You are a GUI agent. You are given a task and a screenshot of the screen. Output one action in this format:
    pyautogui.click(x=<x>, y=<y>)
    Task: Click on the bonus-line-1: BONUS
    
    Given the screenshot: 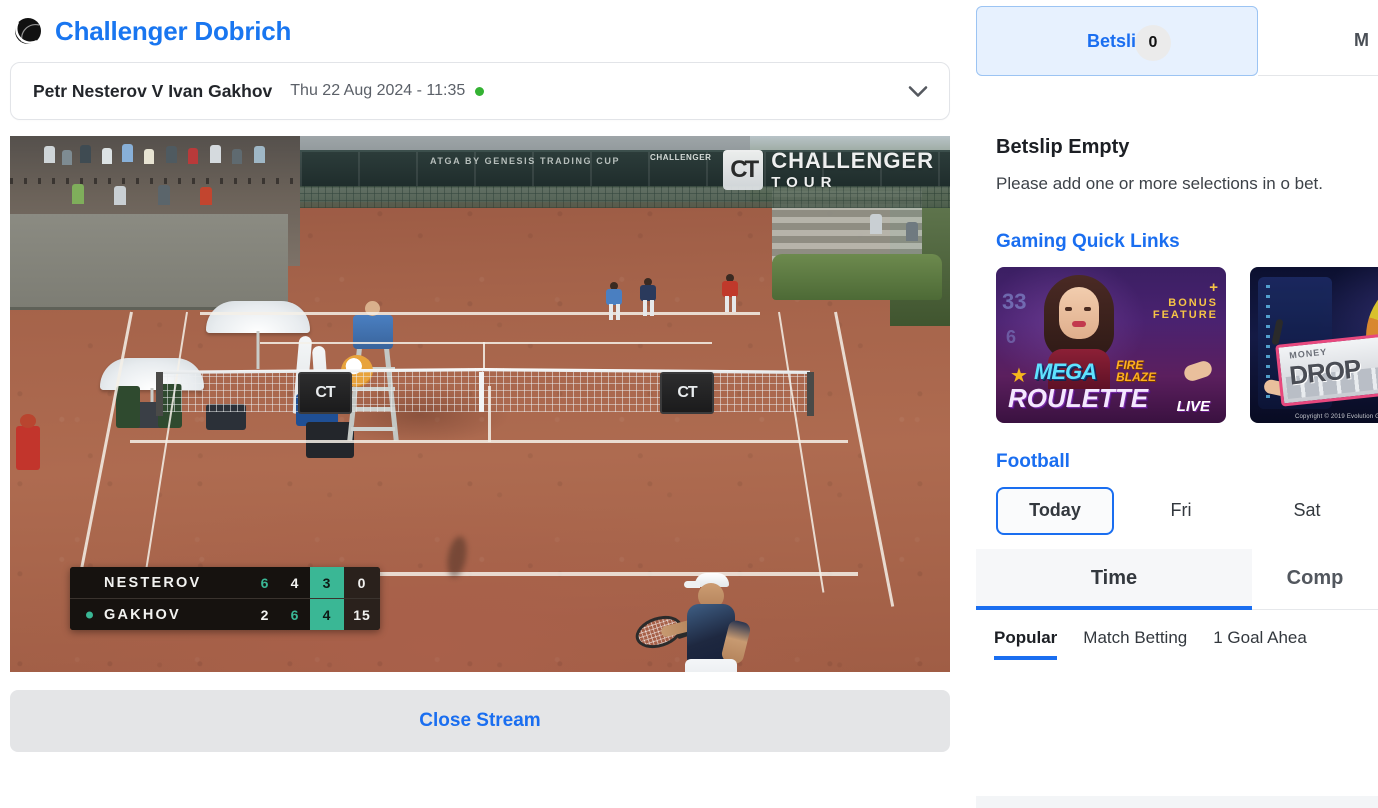 What is the action you would take?
    pyautogui.click(x=1193, y=302)
    